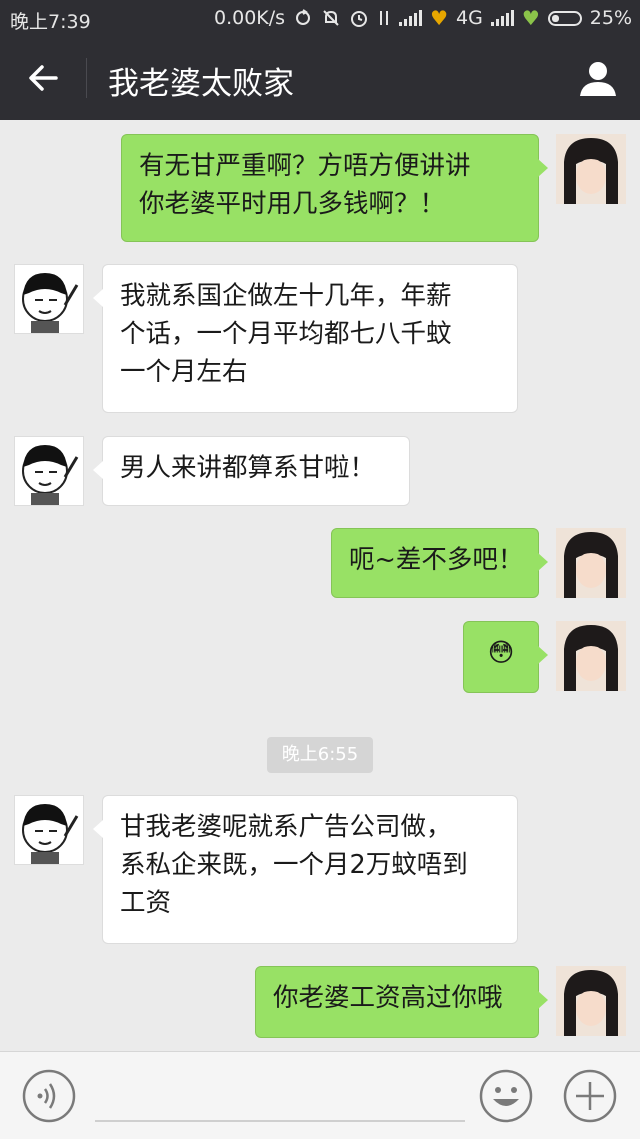 This screenshot has width=640, height=1139. Describe the element at coordinates (303, 17) in the screenshot. I see `sync-icon` at that location.